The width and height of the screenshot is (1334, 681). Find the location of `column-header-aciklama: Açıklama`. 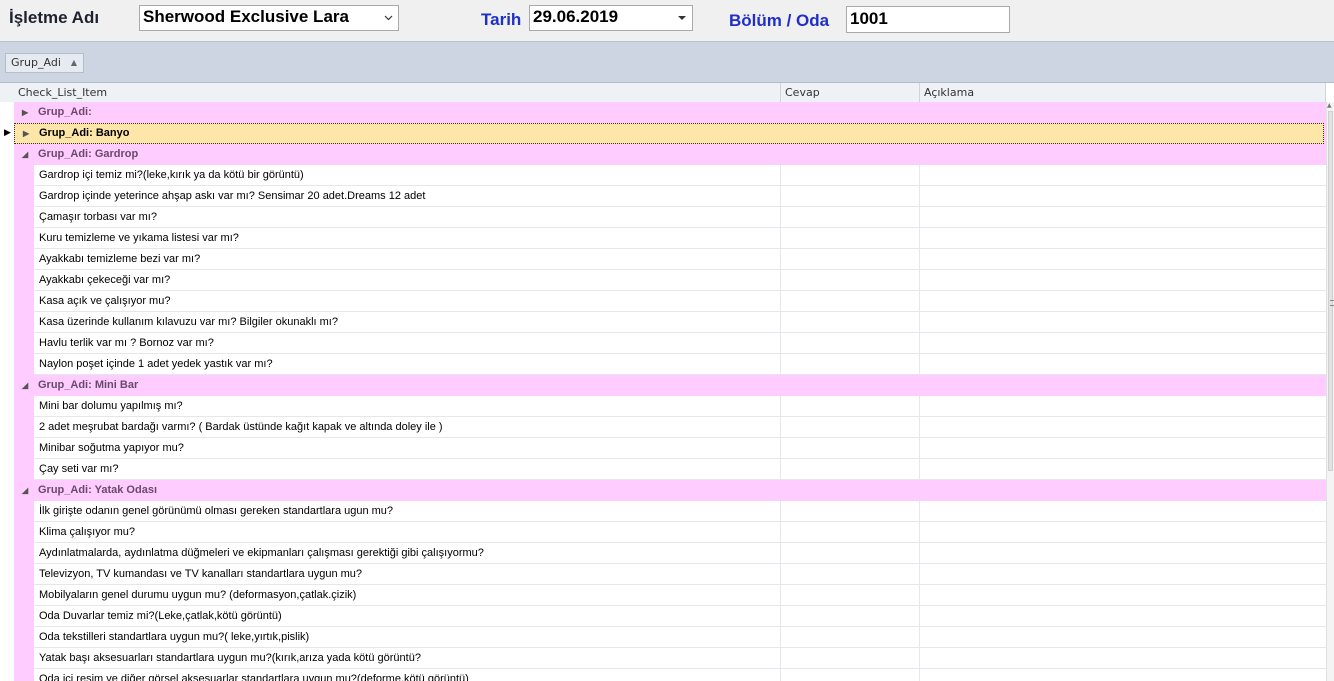

column-header-aciklama: Açıklama is located at coordinates (1123, 92).